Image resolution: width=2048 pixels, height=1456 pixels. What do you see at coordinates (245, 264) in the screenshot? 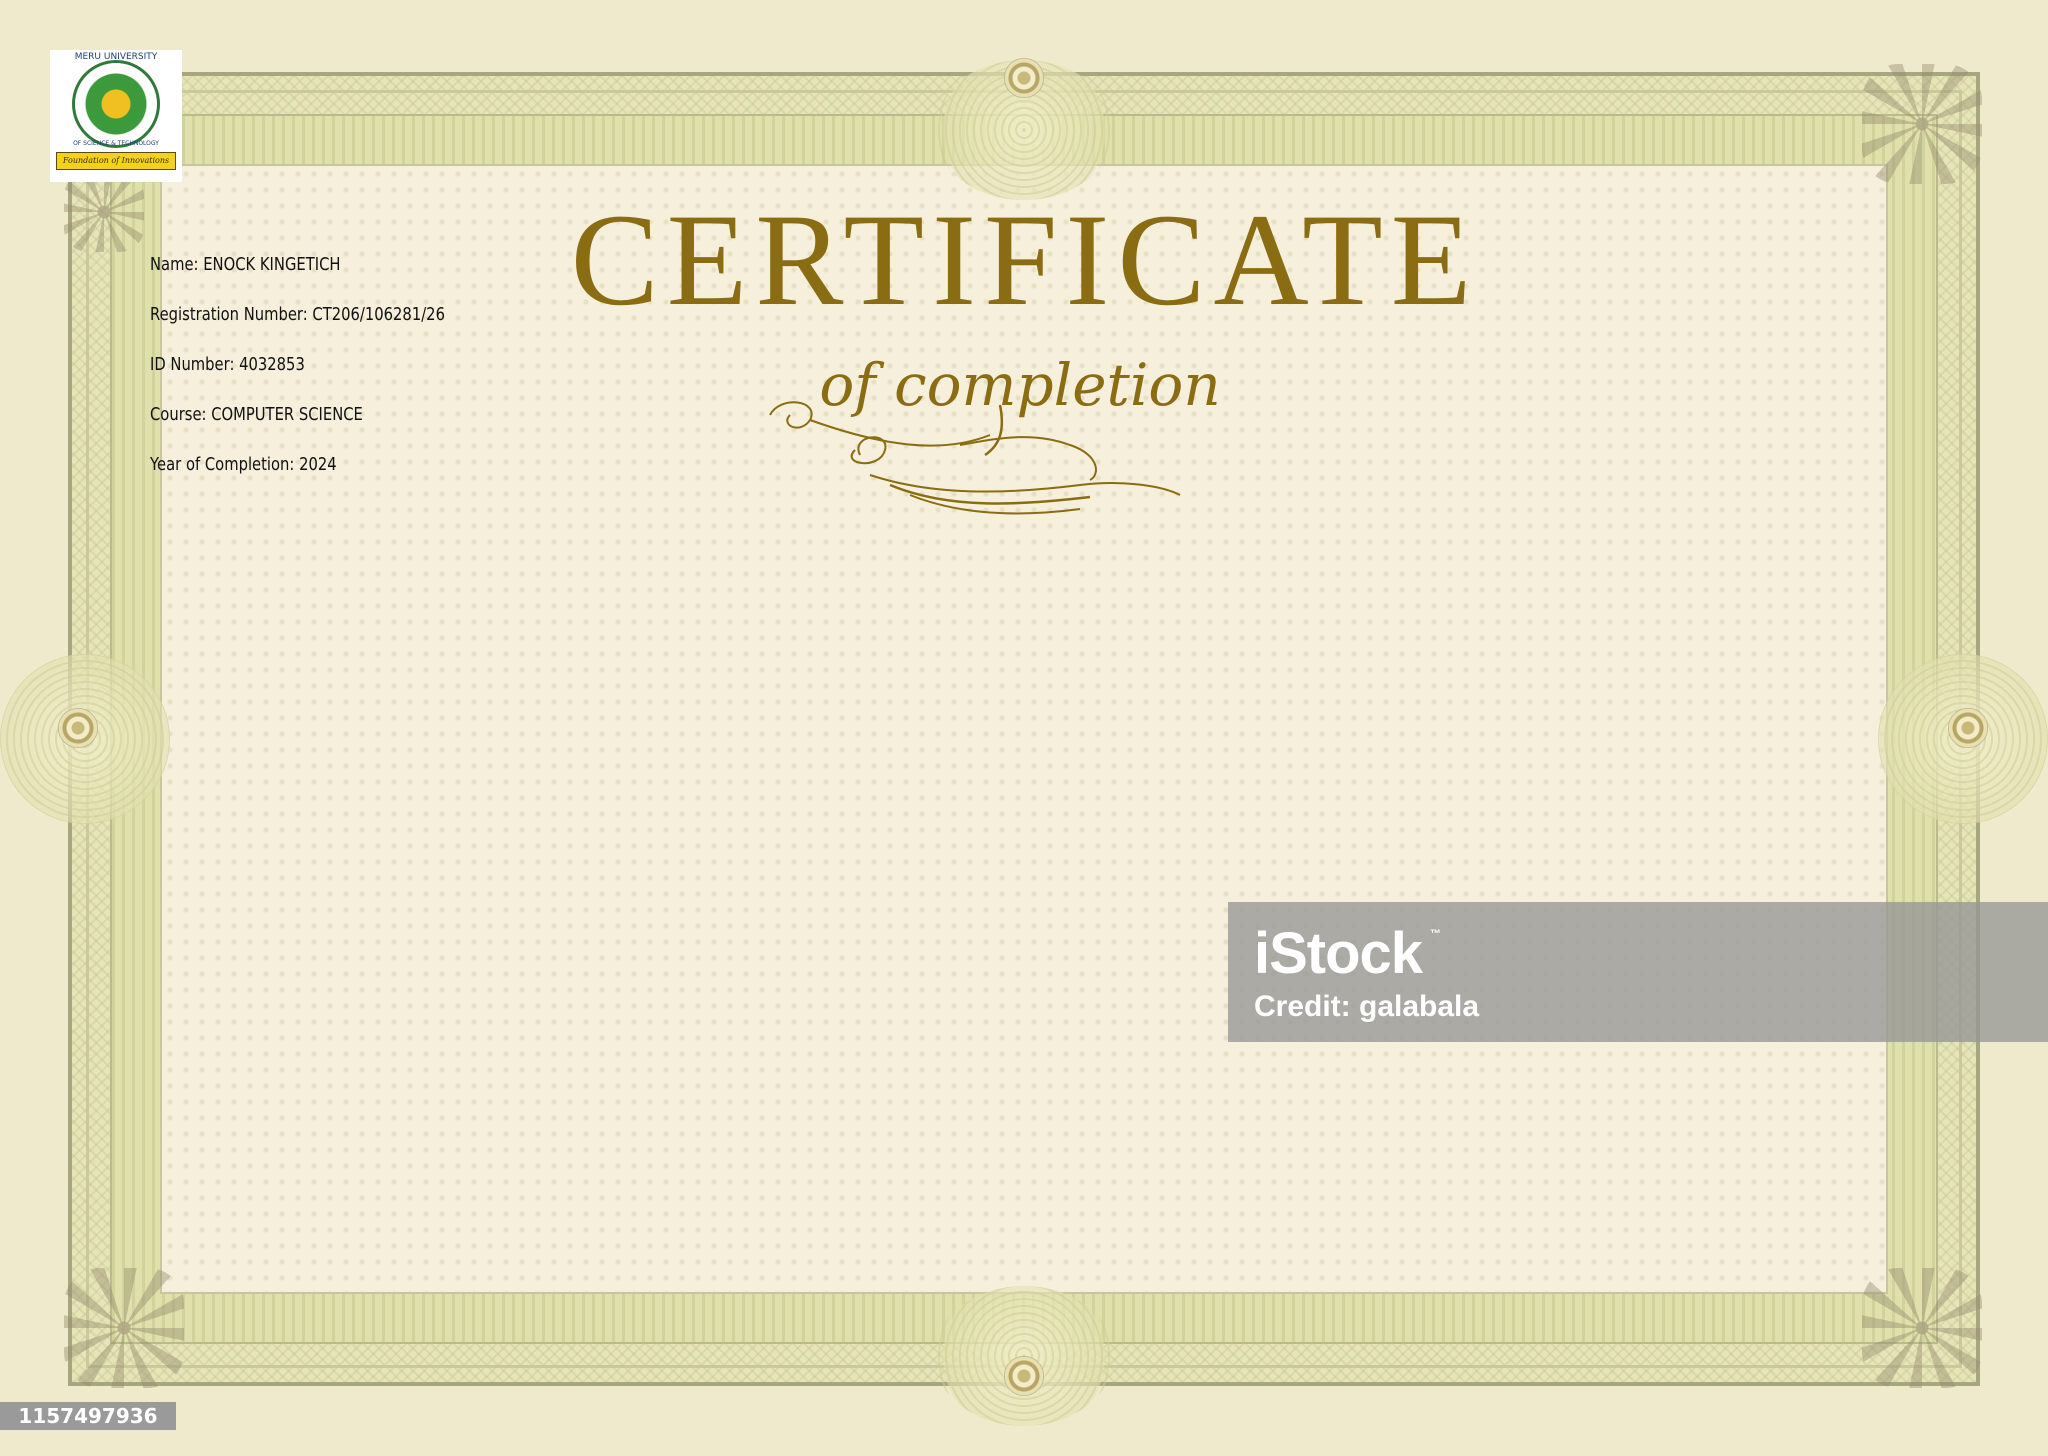
I see `student-name: Name: ENOCK KINGETICH` at bounding box center [245, 264].